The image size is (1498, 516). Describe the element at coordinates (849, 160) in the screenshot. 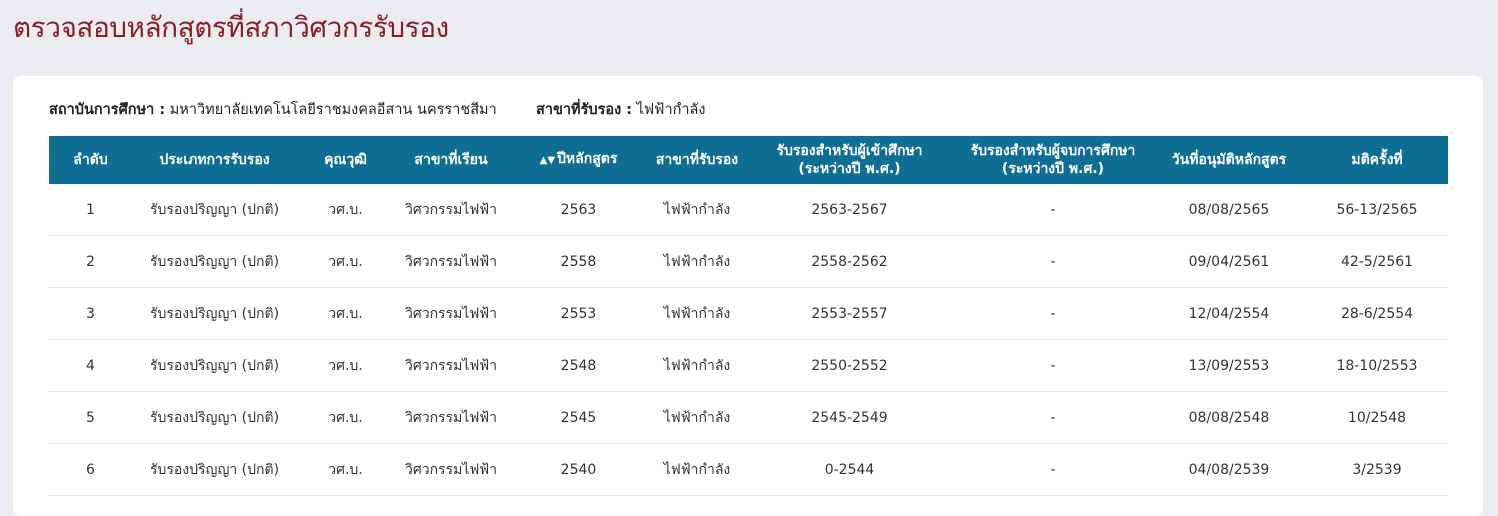

I see `header-entry: รับรองสำหรับผู้เข้าศึกษา (ระหว่างปี พ.ศ.)` at that location.